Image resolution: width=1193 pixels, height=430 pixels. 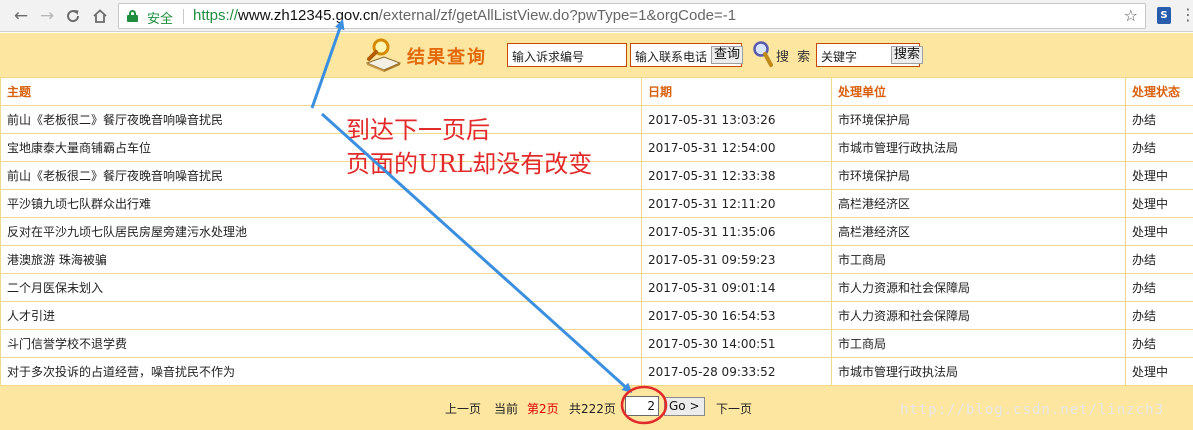 What do you see at coordinates (763, 54) in the screenshot?
I see `search-icon` at bounding box center [763, 54].